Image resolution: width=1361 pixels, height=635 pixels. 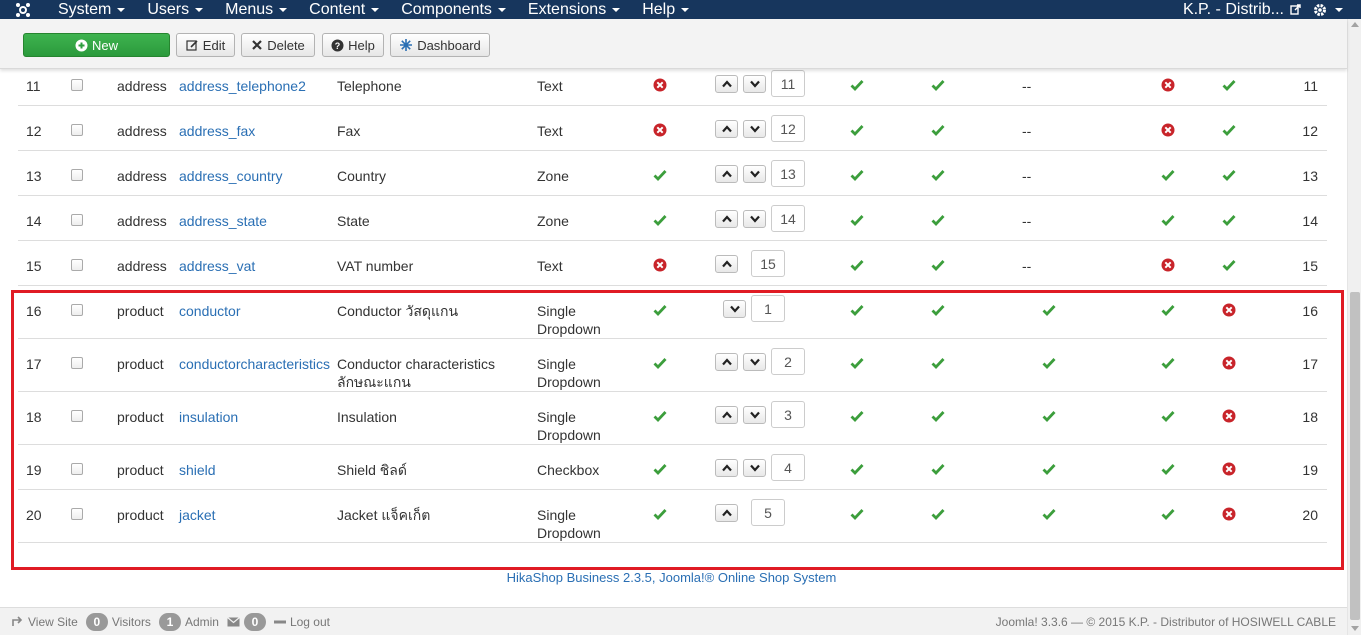 I want to click on field-column-link: jacket, so click(x=197, y=515).